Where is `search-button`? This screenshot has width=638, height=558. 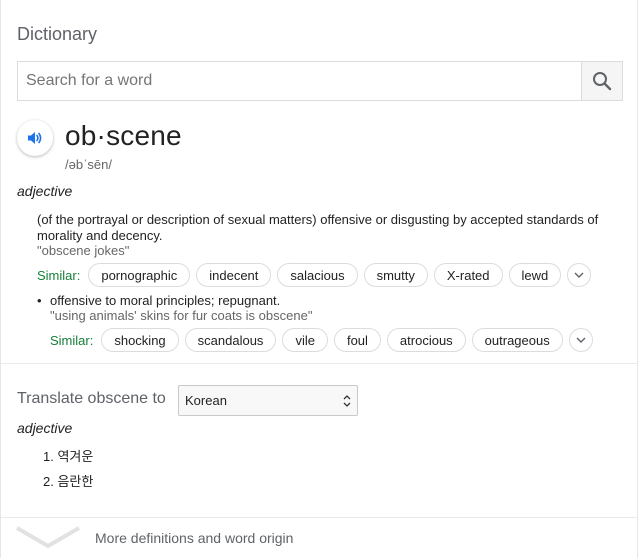 search-button is located at coordinates (601, 81).